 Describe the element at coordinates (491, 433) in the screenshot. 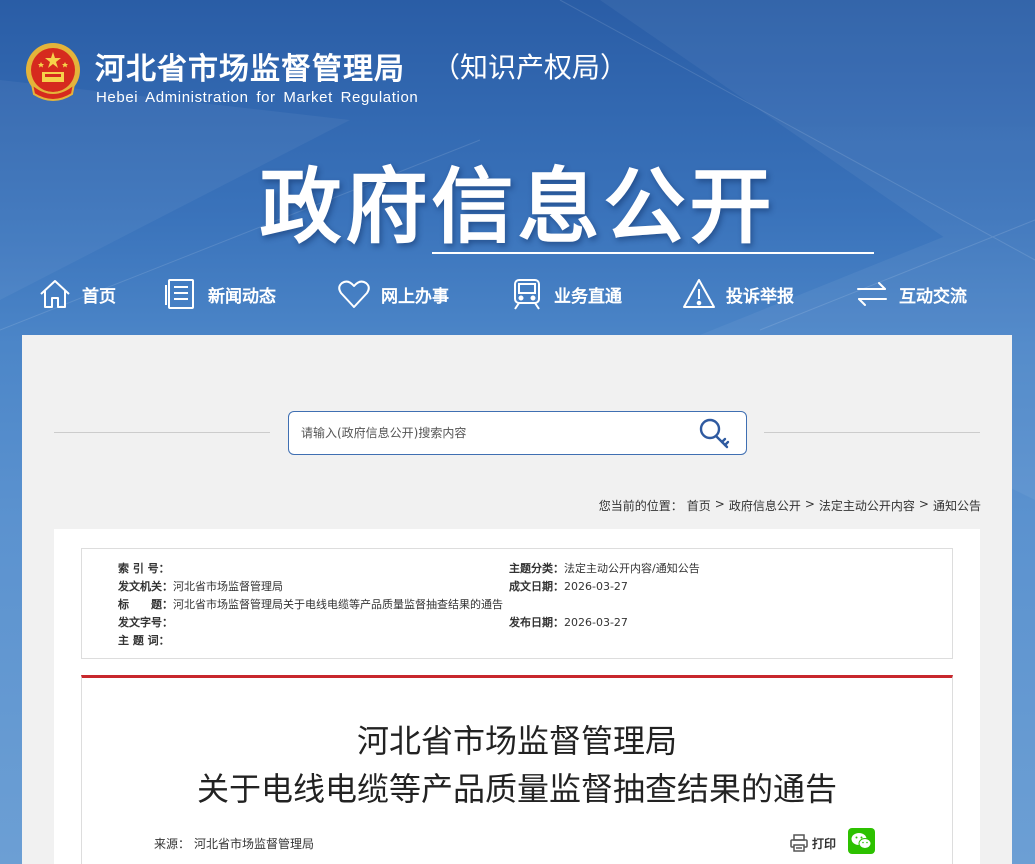

I see `search-input` at that location.